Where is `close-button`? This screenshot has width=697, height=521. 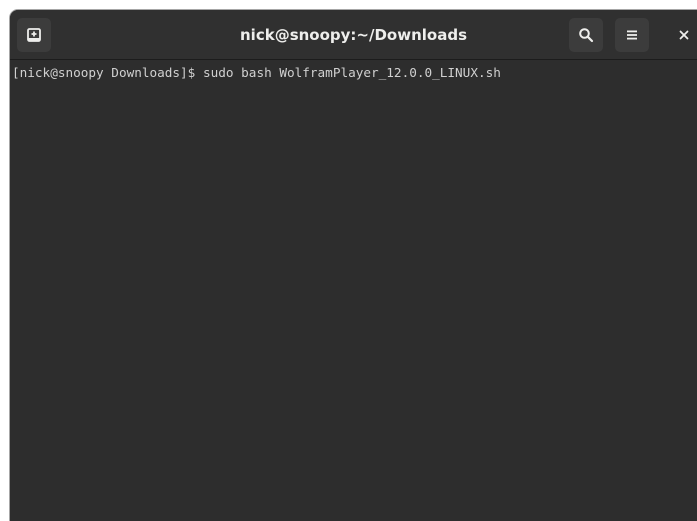
close-button is located at coordinates (684, 35).